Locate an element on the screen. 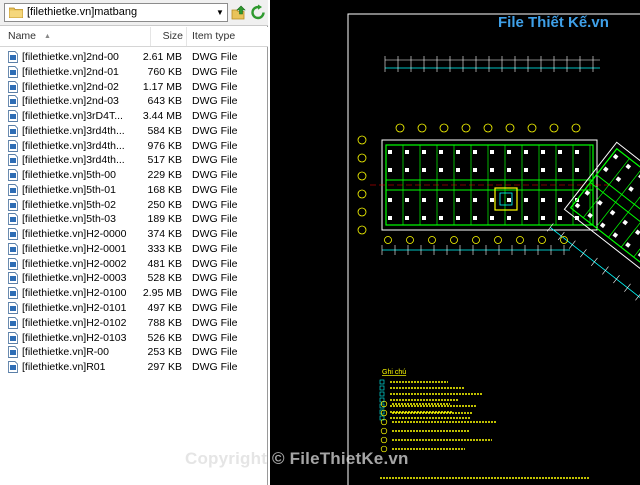 Image resolution: width=640 pixels, height=485 pixels. file-row: [filethietke.vn]3rd4th... 584 KB DWG File is located at coordinates (134, 131).